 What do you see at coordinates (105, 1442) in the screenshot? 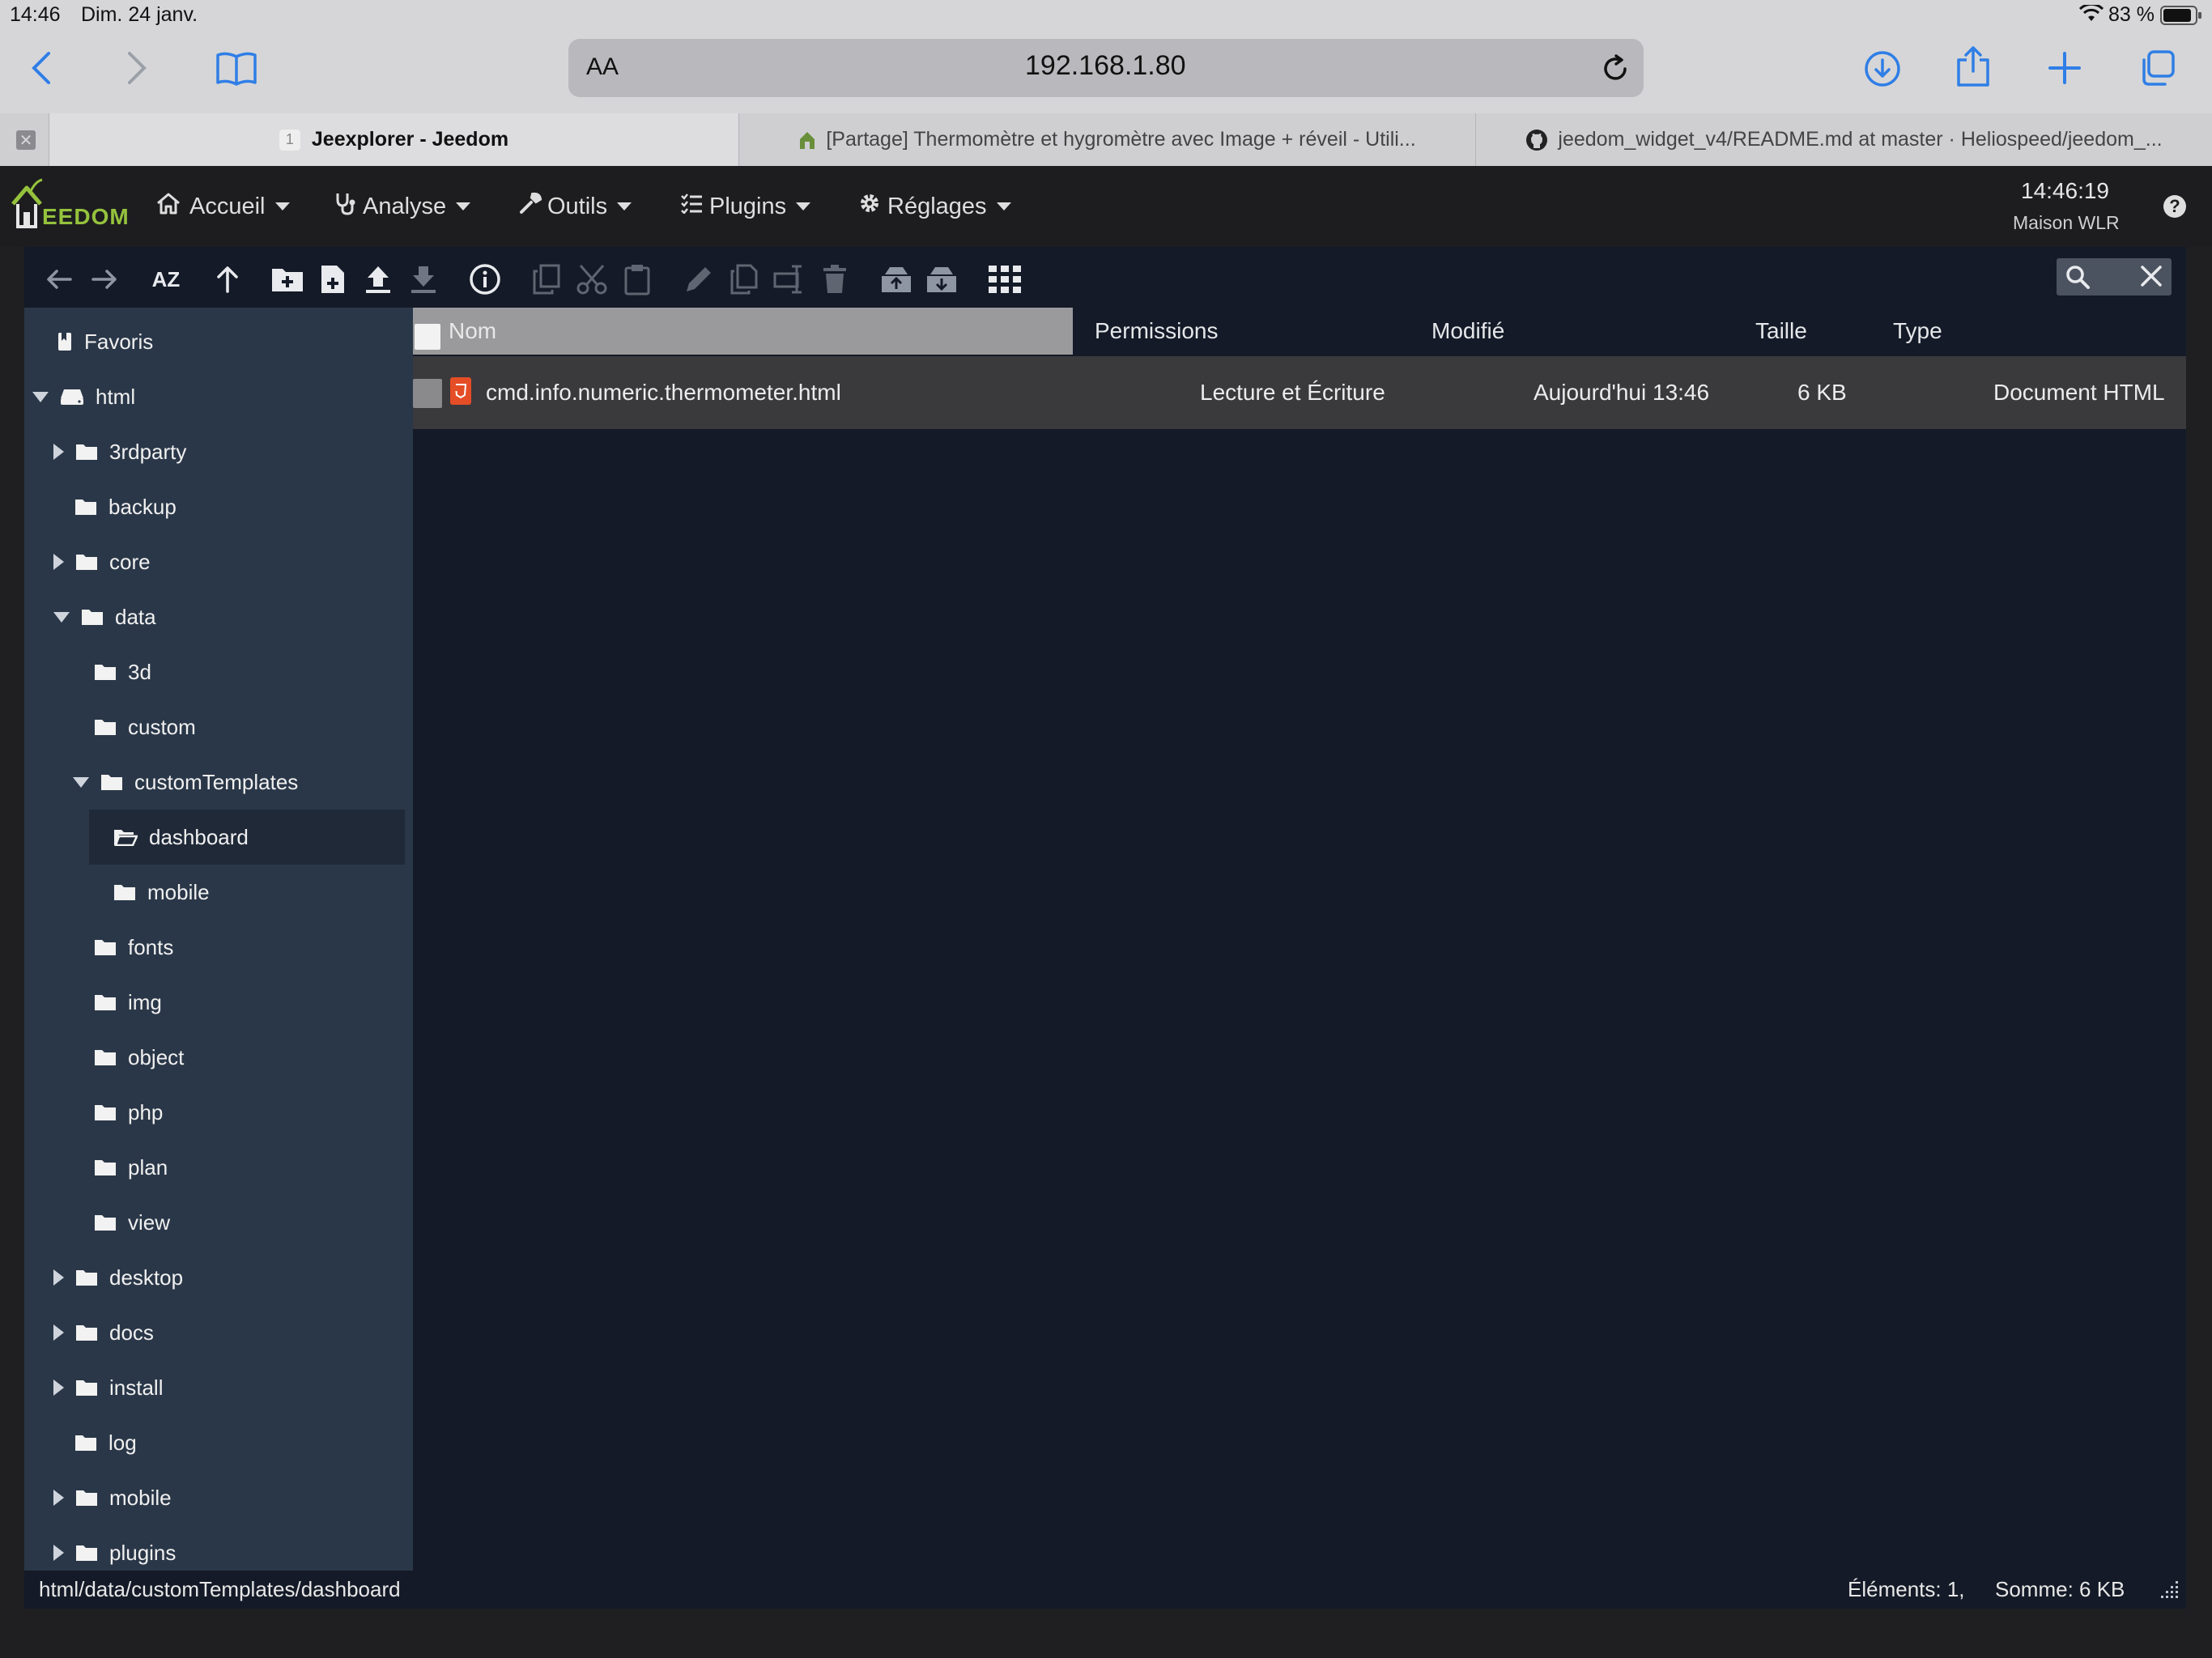
I see `tree-item: log` at bounding box center [105, 1442].